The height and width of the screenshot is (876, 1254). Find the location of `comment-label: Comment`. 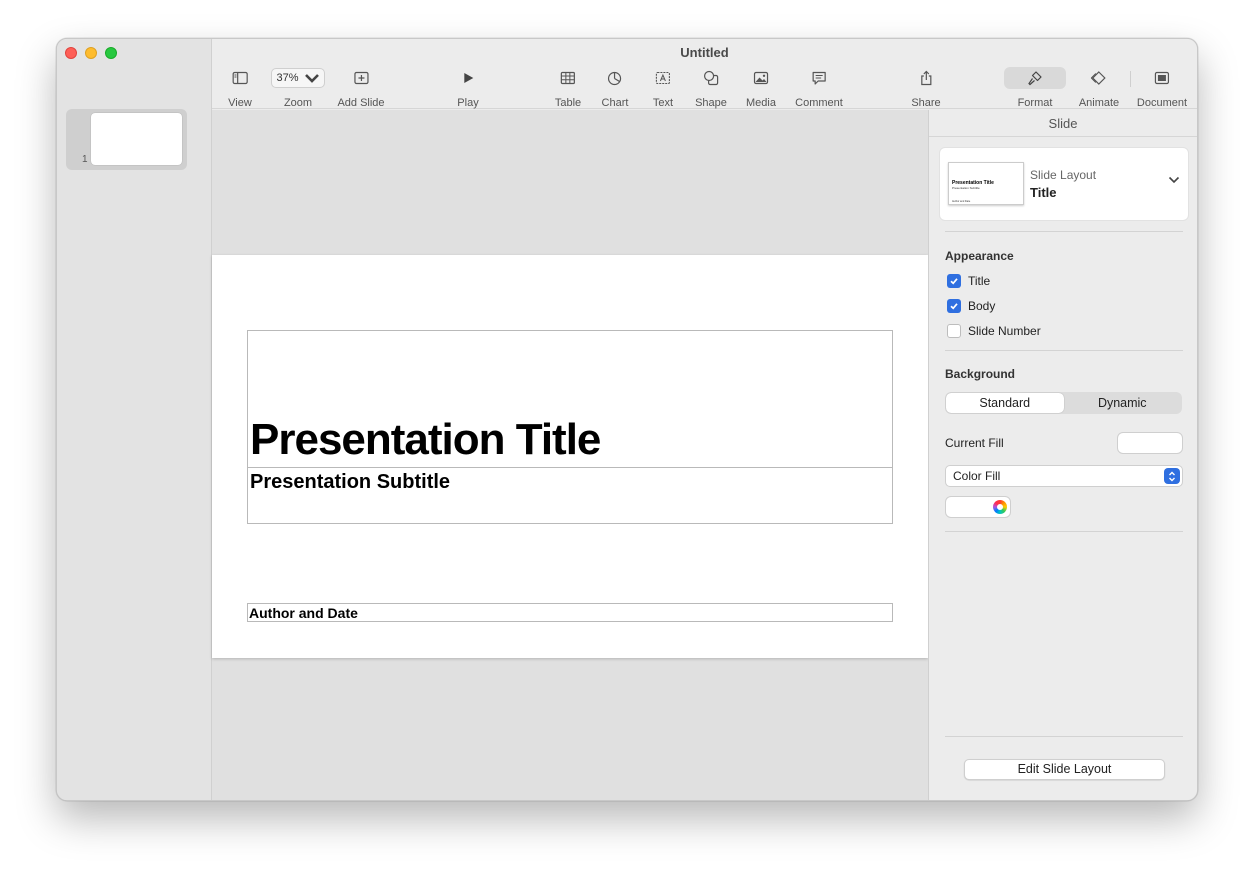

comment-label: Comment is located at coordinates (819, 103).